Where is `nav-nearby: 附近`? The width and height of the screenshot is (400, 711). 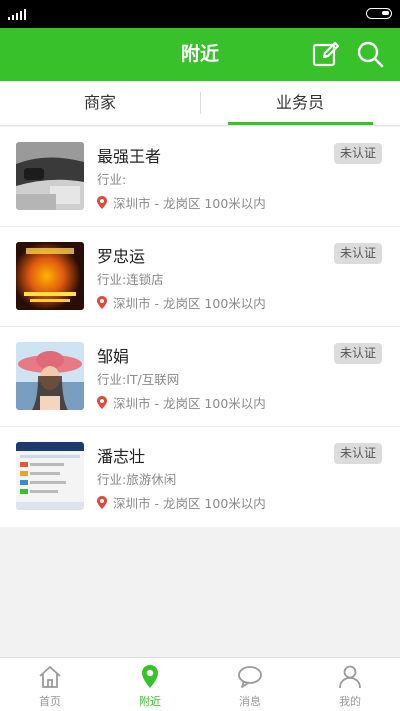 nav-nearby: 附近 is located at coordinates (150, 684).